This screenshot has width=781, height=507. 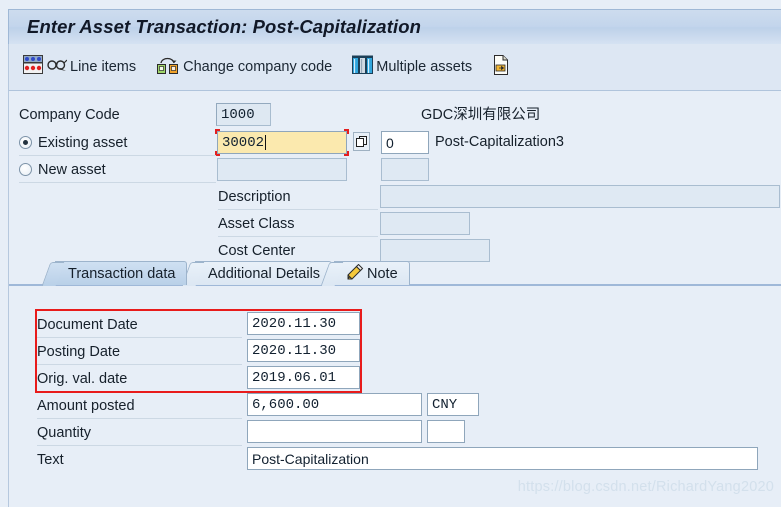 I want to click on new-asset-radio-row: New asset, so click(x=119, y=169).